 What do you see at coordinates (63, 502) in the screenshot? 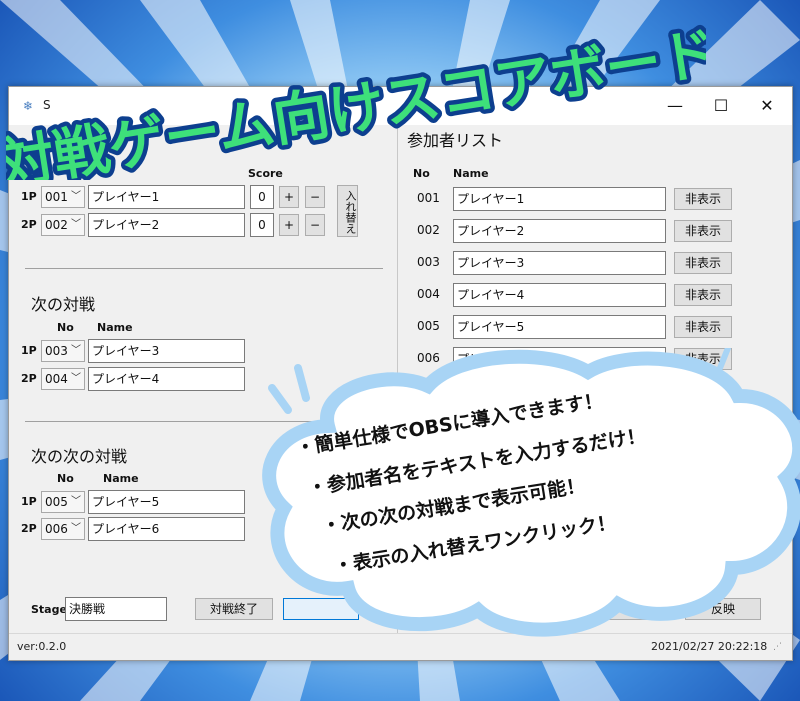
I see `next-next-1p-no-select: 005 ﹀` at bounding box center [63, 502].